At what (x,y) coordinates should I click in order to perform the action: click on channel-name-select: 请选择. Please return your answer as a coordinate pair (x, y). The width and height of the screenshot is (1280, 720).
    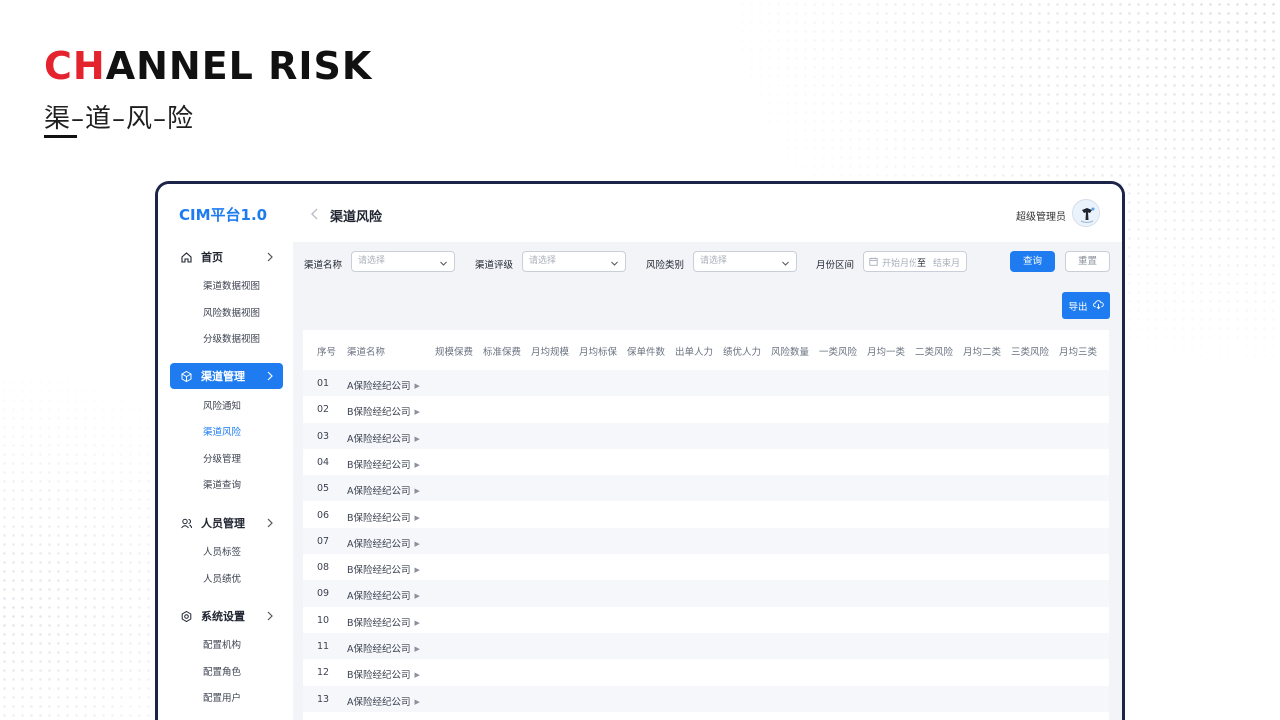
    Looking at the image, I should click on (403, 261).